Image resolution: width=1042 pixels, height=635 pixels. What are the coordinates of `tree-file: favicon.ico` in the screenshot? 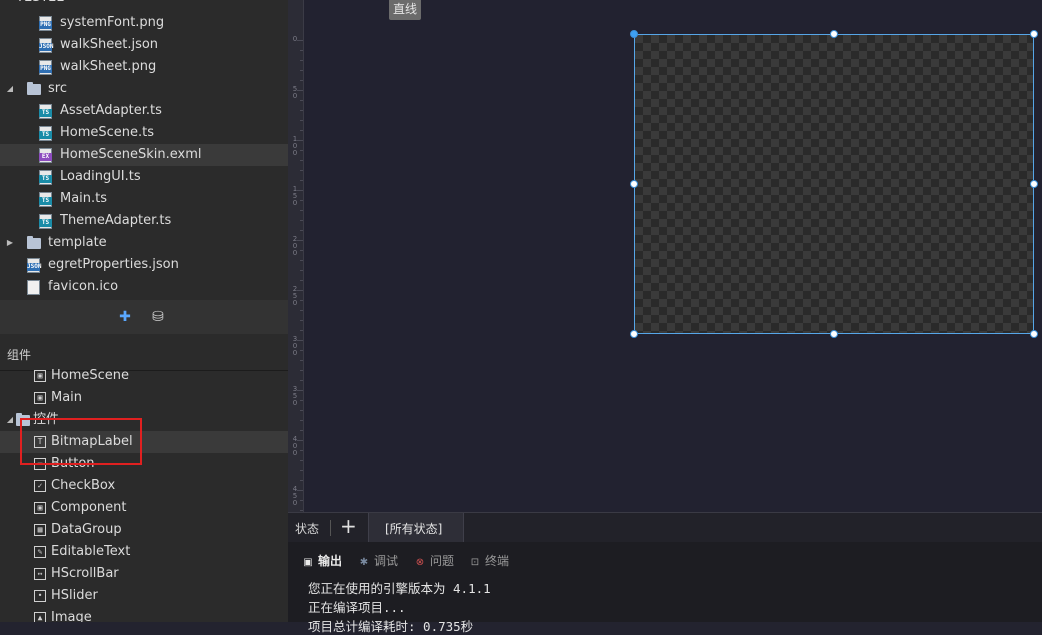 It's located at (144, 287).